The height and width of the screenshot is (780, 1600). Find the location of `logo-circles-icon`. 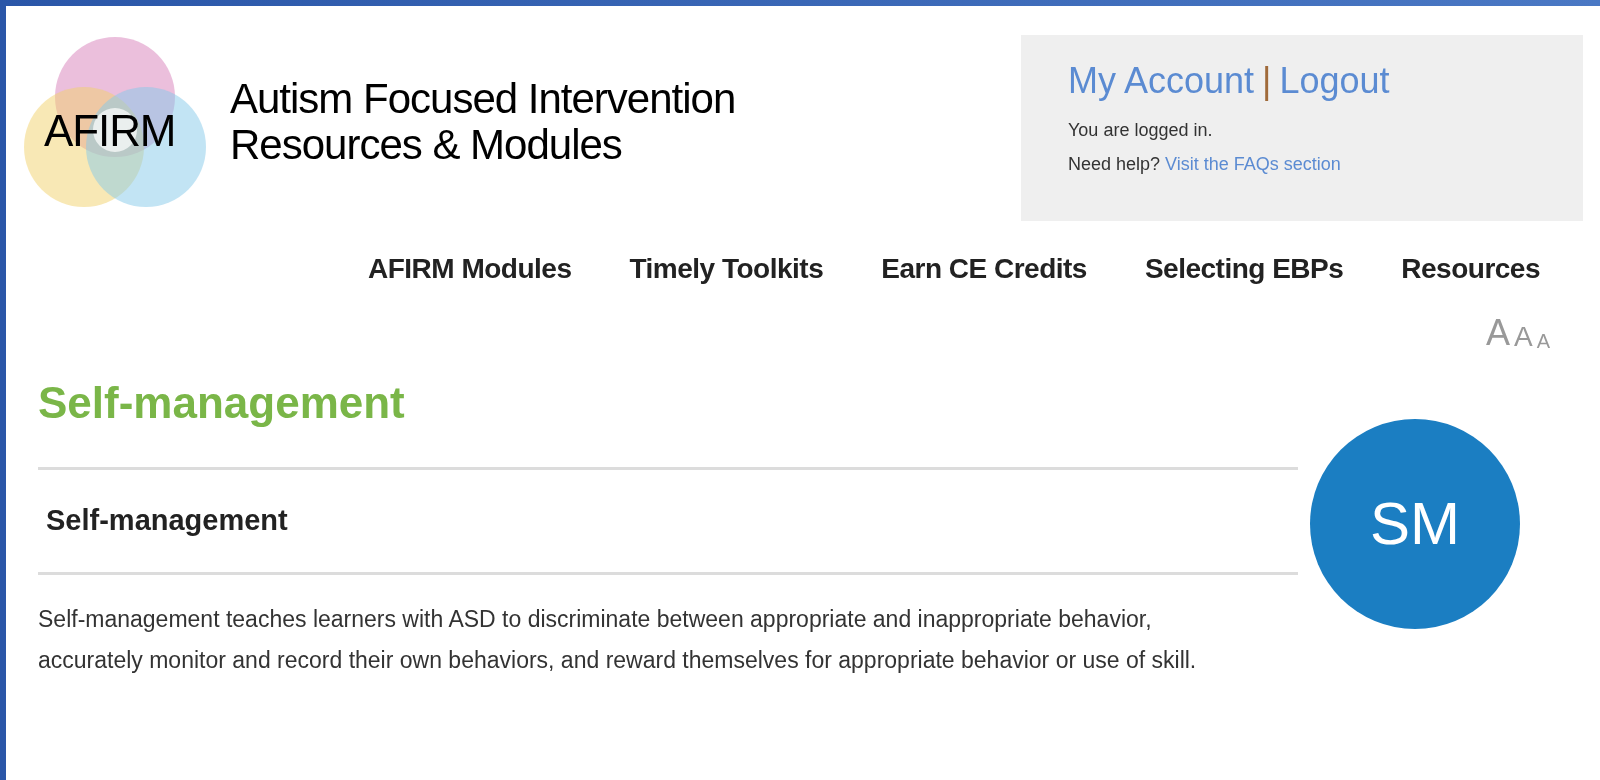

logo-circles-icon is located at coordinates (115, 122).